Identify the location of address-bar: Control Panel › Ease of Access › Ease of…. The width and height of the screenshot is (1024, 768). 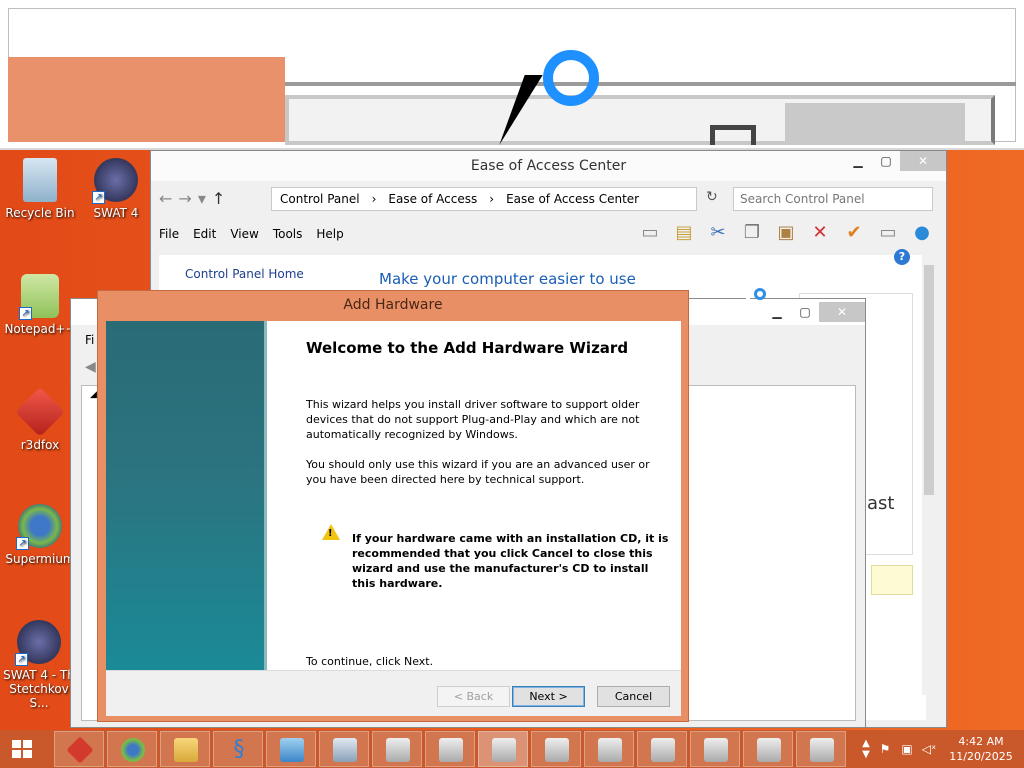
(484, 199).